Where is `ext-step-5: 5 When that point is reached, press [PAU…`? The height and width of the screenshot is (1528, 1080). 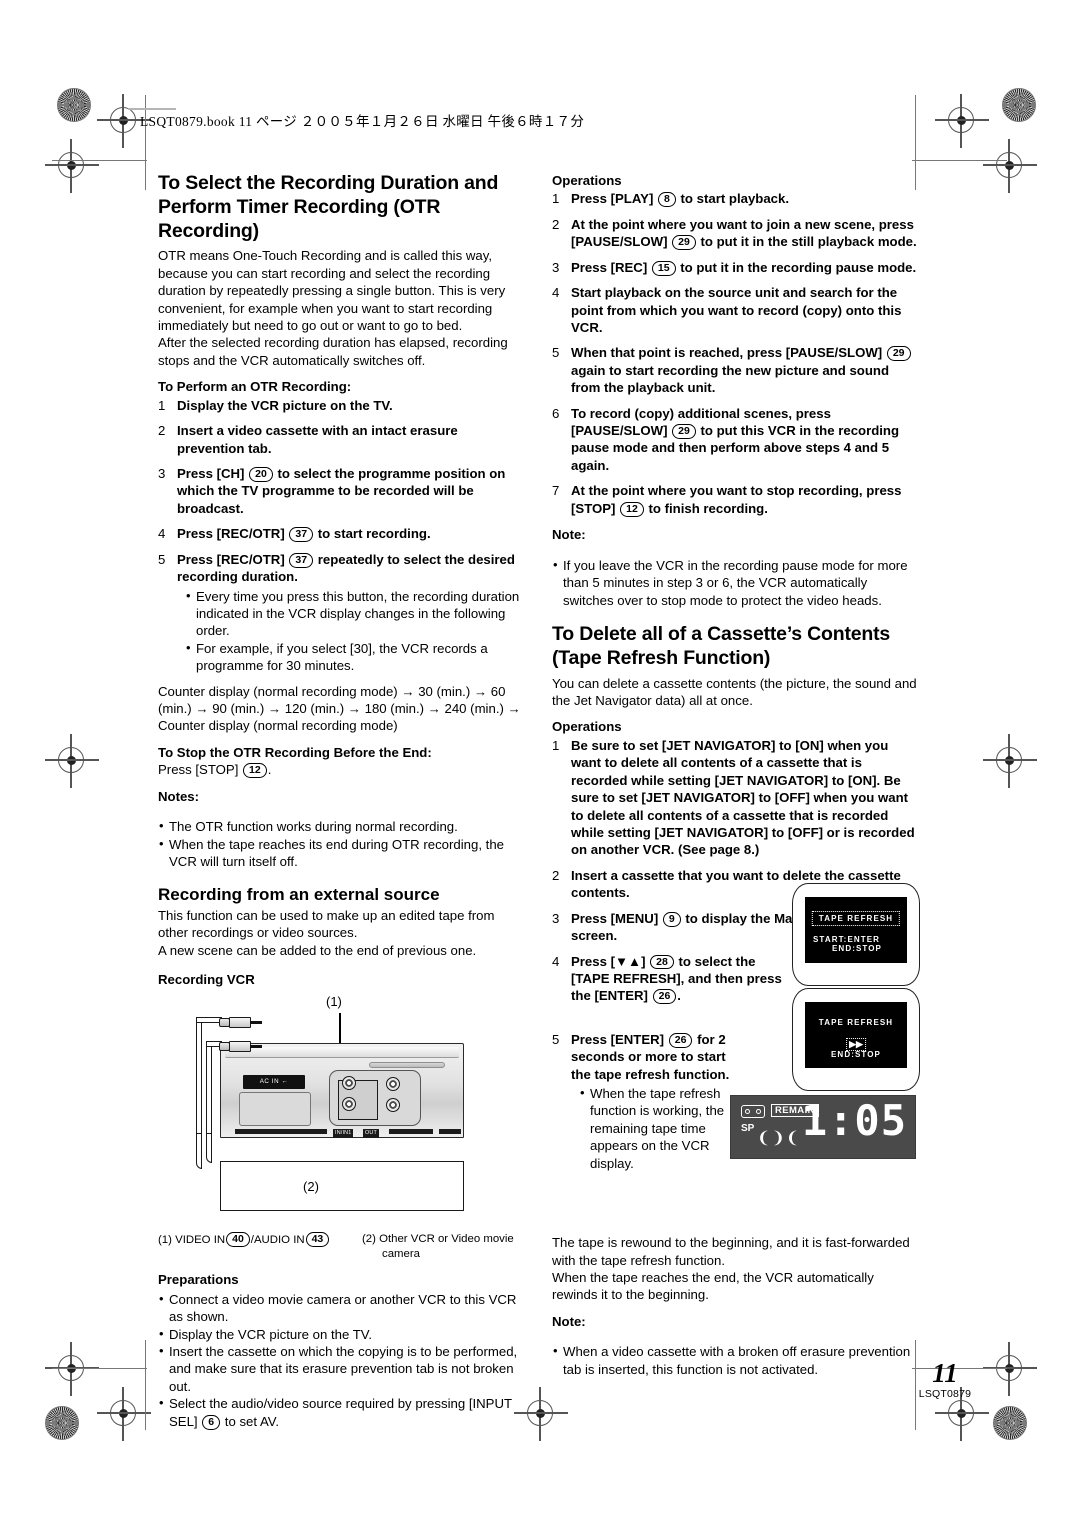 ext-step-5: 5 When that point is reached, press [PAU… is located at coordinates (736, 370).